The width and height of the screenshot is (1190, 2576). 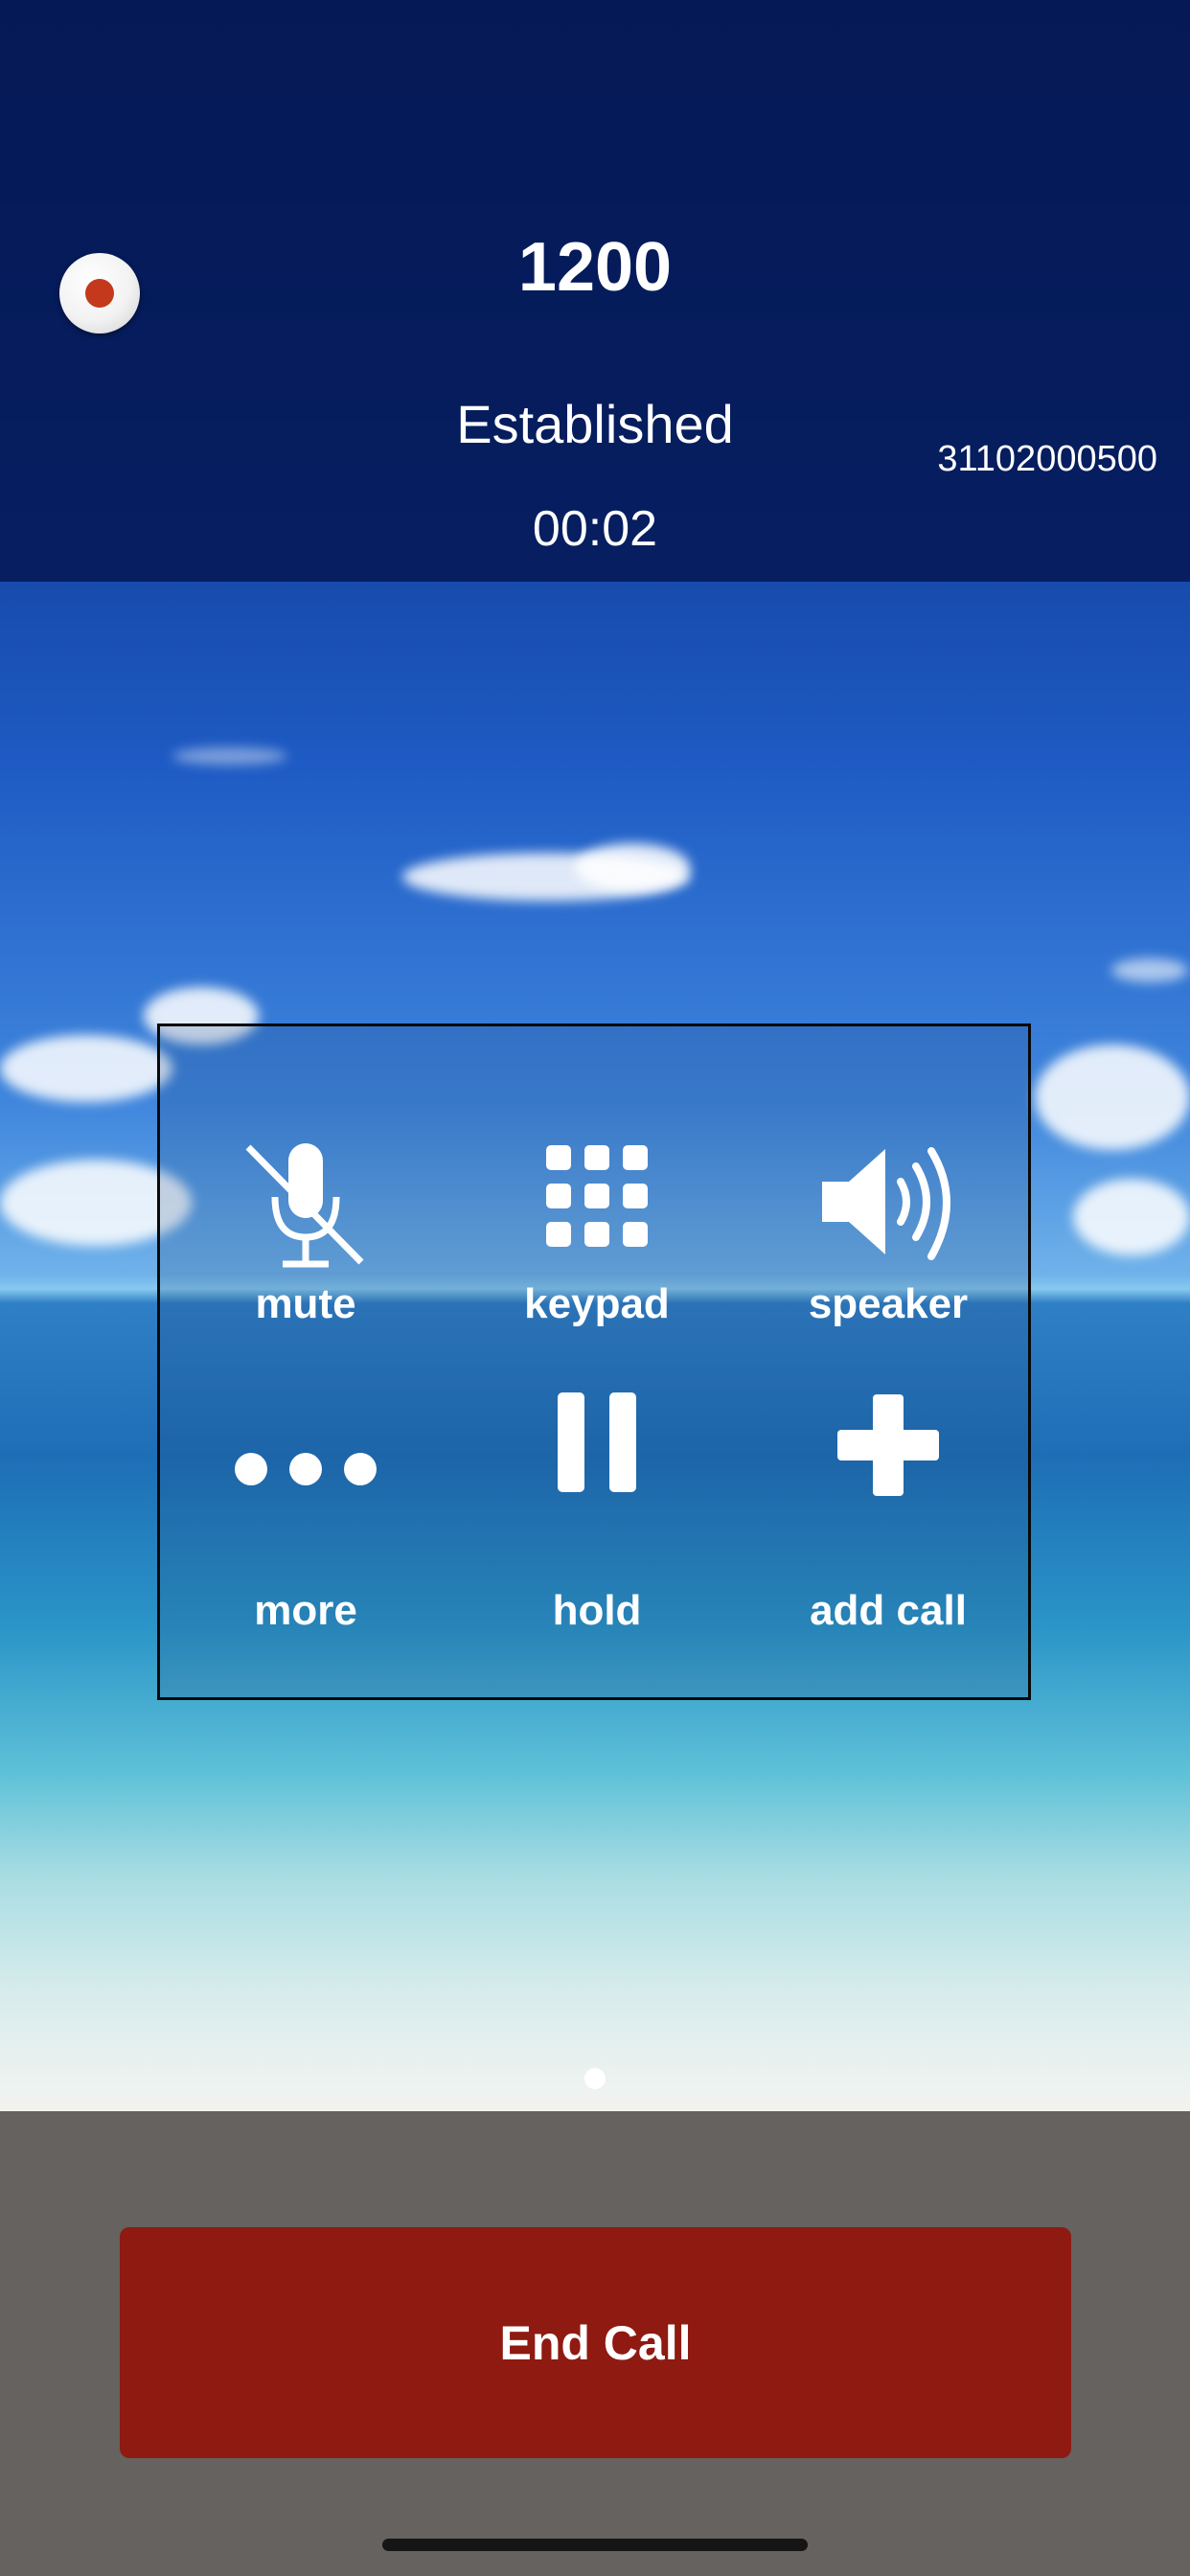 What do you see at coordinates (1047, 459) in the screenshot?
I see `account-number: 31102000500` at bounding box center [1047, 459].